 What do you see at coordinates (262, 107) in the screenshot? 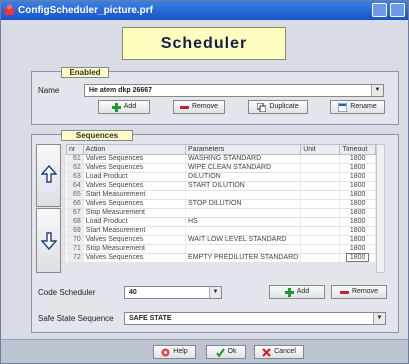
I see `duplicate-icon` at bounding box center [262, 107].